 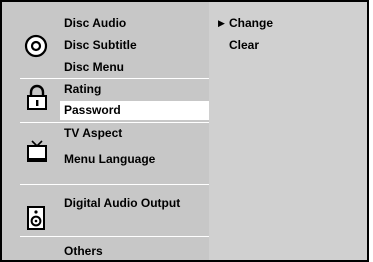 I want to click on menu-item-password: Password, so click(x=92, y=110).